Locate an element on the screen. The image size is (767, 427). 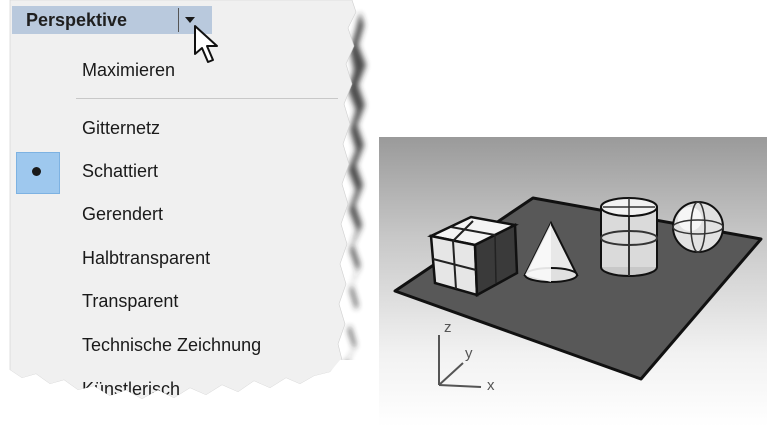
menu-item-shaded: Schattiert is located at coordinates (120, 171).